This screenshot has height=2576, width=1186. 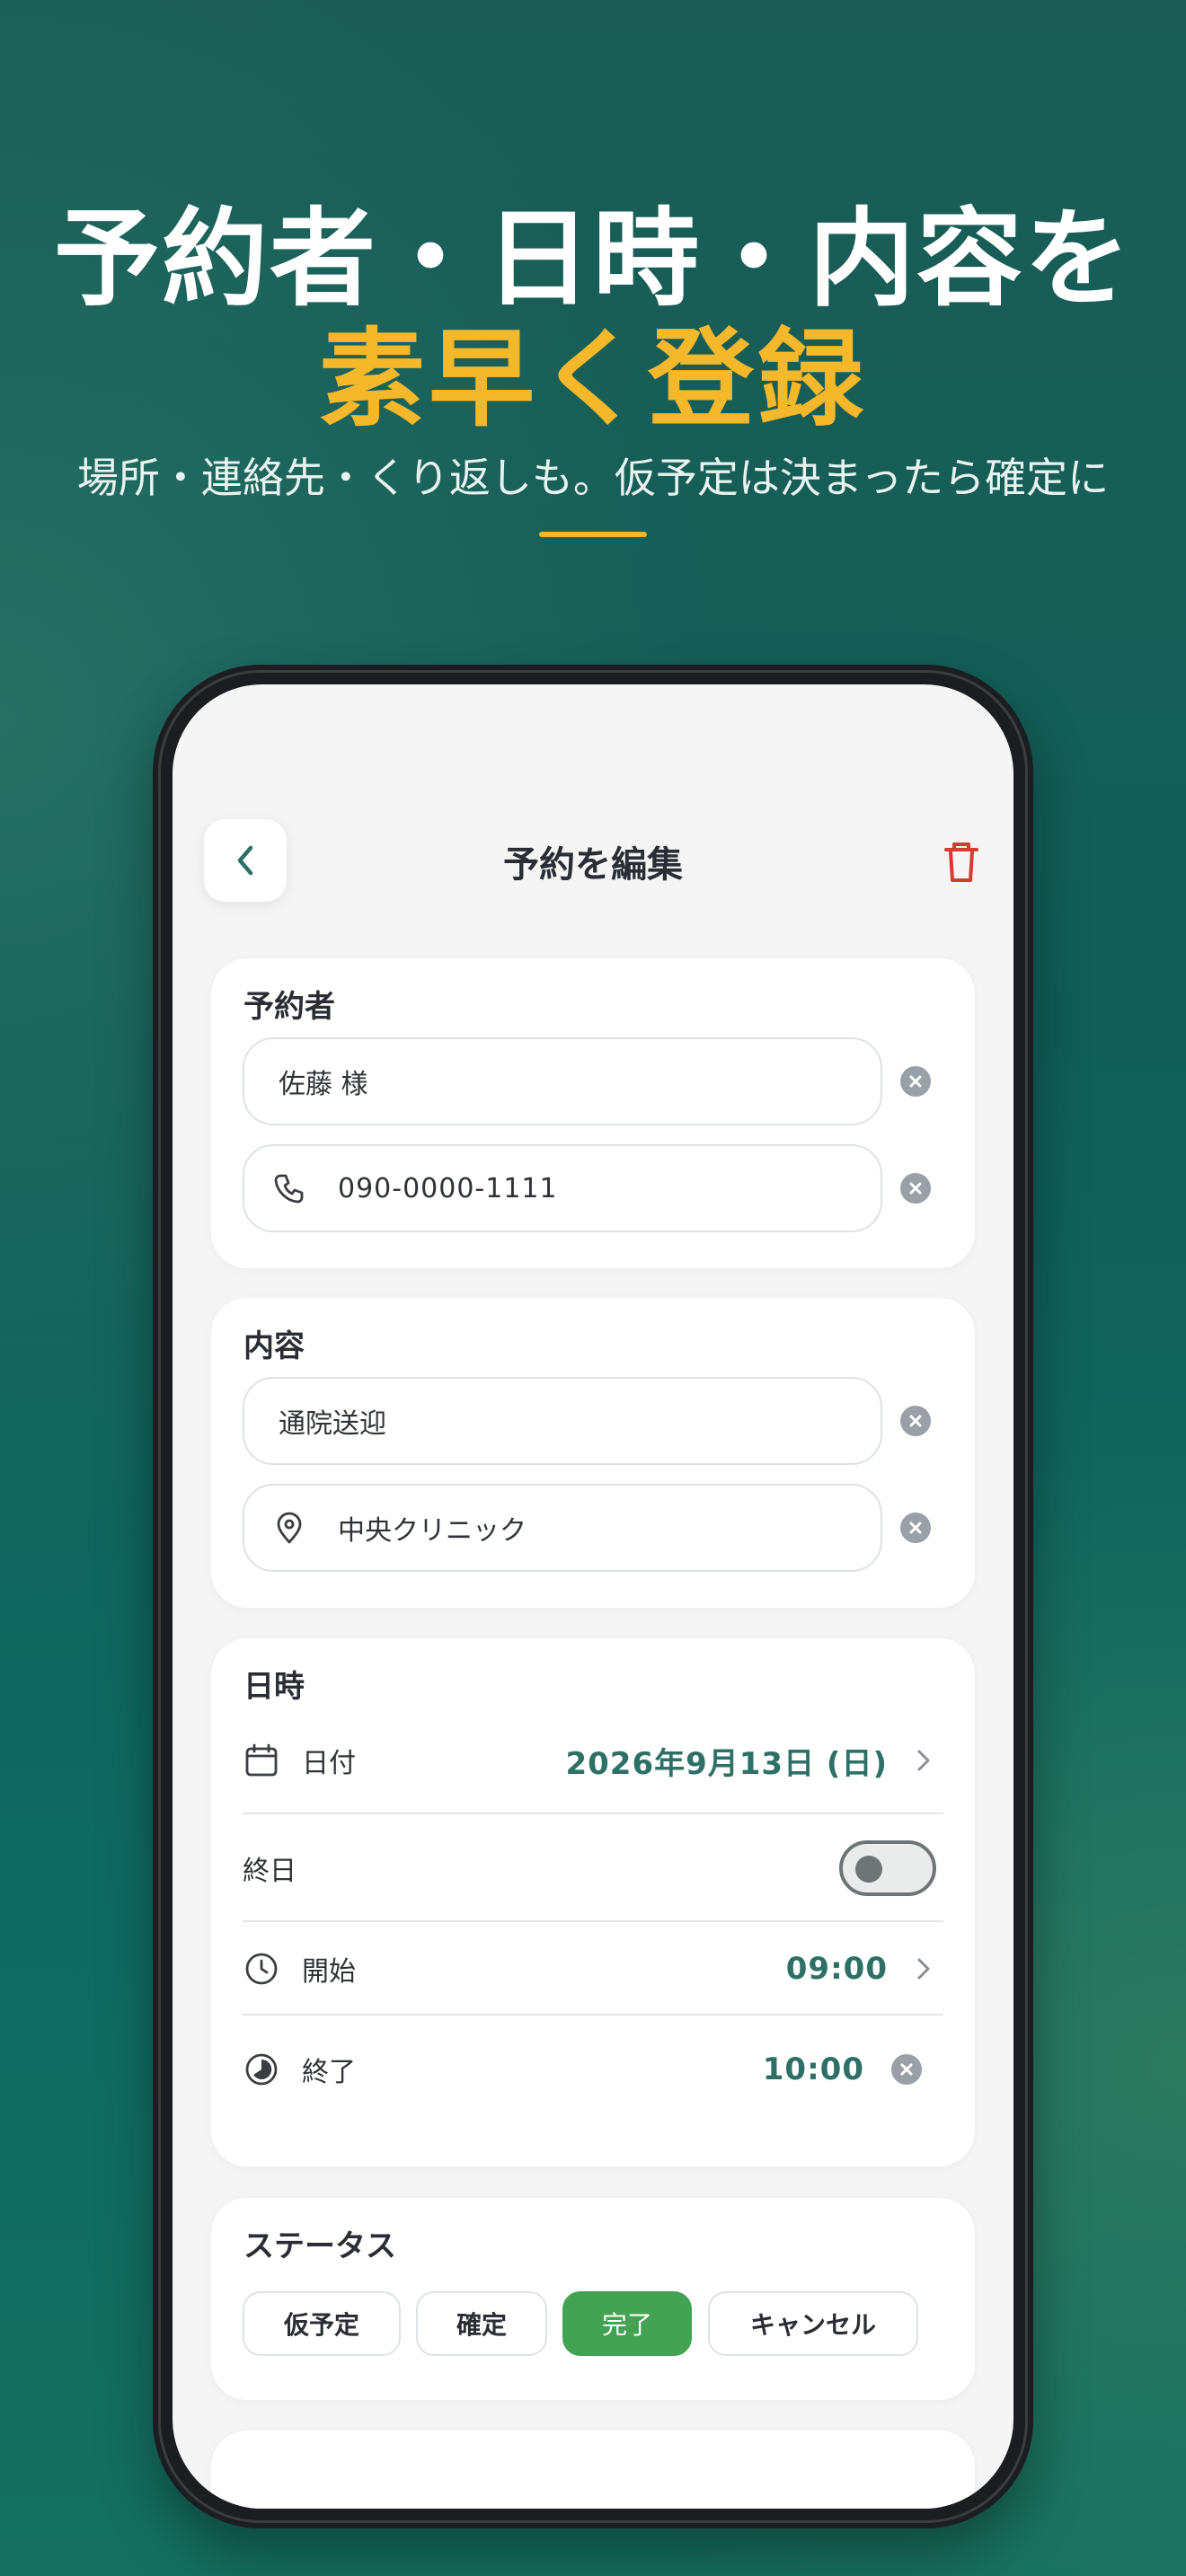 What do you see at coordinates (562, 1081) in the screenshot?
I see `reserver-name-field: 佐藤 様` at bounding box center [562, 1081].